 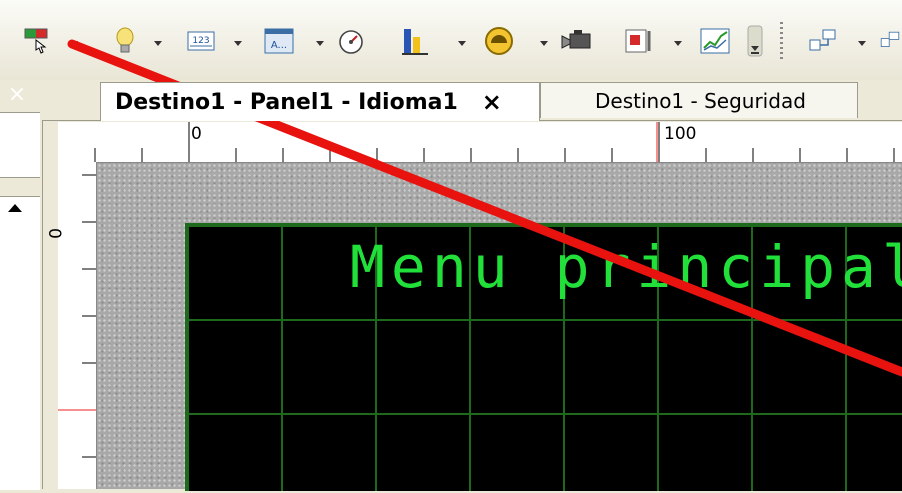 What do you see at coordinates (890, 41) in the screenshot?
I see `more-tools-icon` at bounding box center [890, 41].